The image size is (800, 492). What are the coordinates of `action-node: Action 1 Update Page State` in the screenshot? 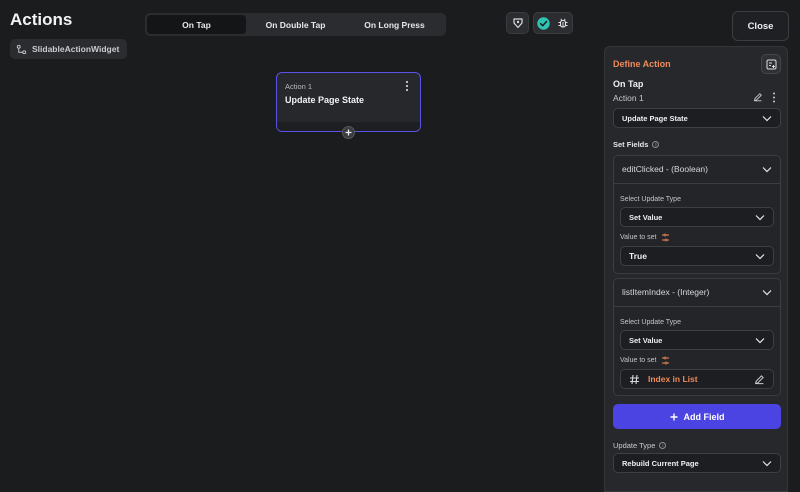 It's located at (348, 102).